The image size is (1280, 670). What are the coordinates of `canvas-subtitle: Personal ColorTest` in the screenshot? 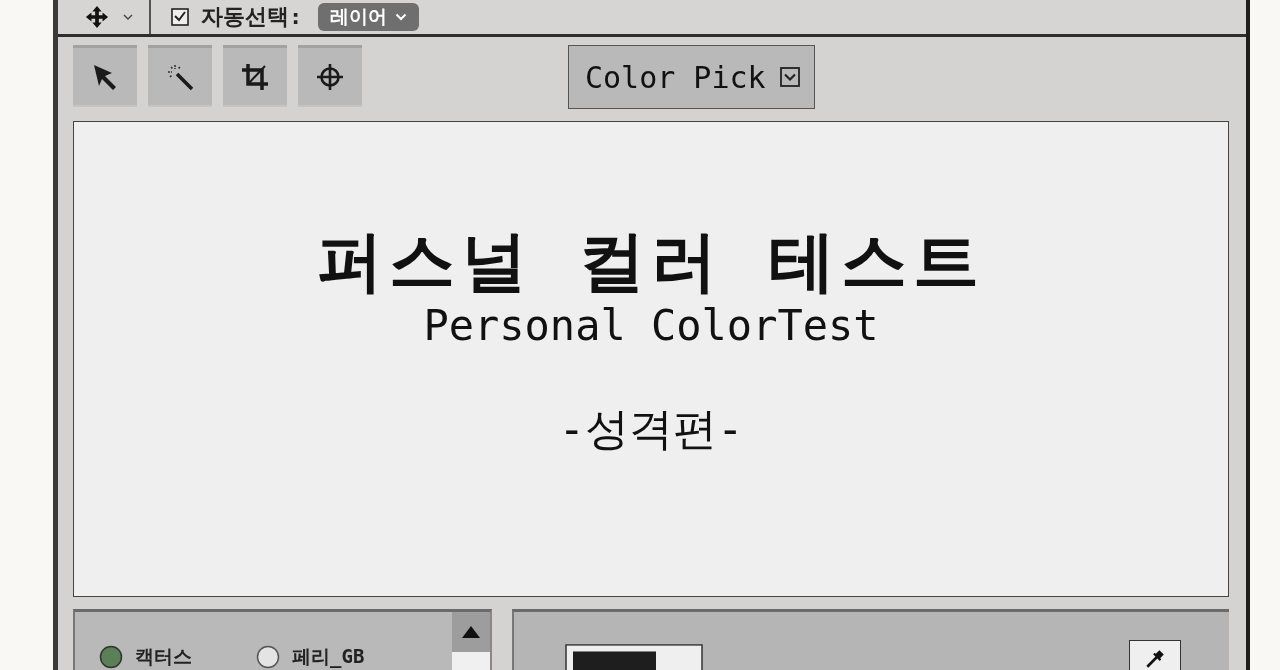 It's located at (651, 325).